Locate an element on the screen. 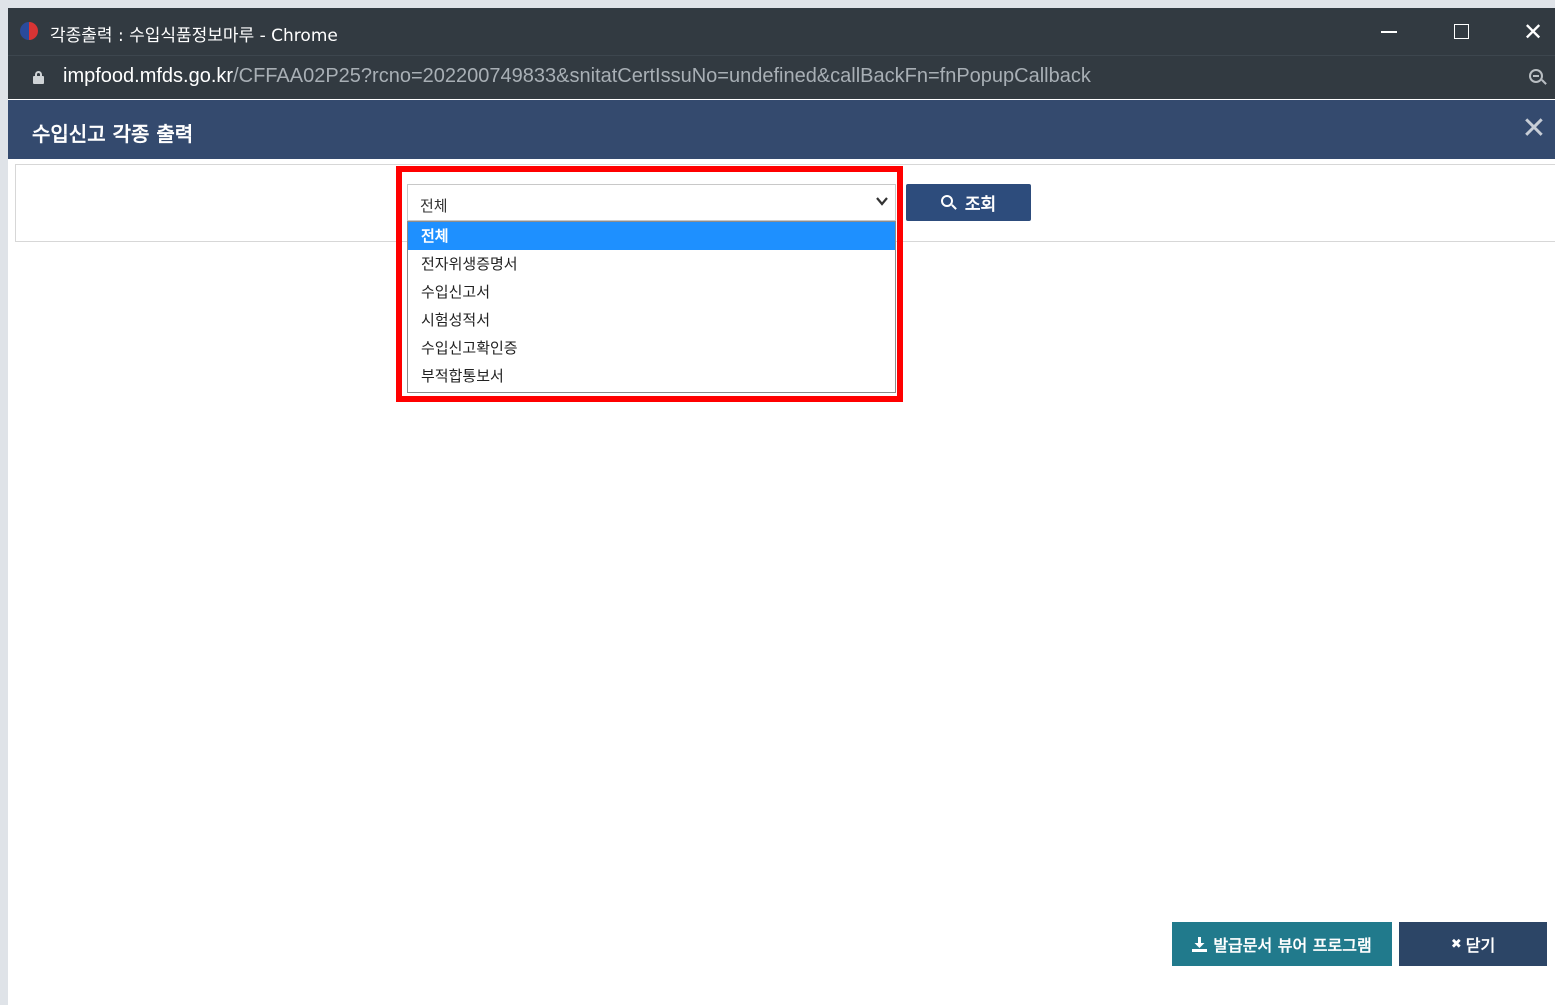 This screenshot has height=1005, width=1555. viewer-program-button: 발급문서 뷰어 프로그램 is located at coordinates (1282, 944).